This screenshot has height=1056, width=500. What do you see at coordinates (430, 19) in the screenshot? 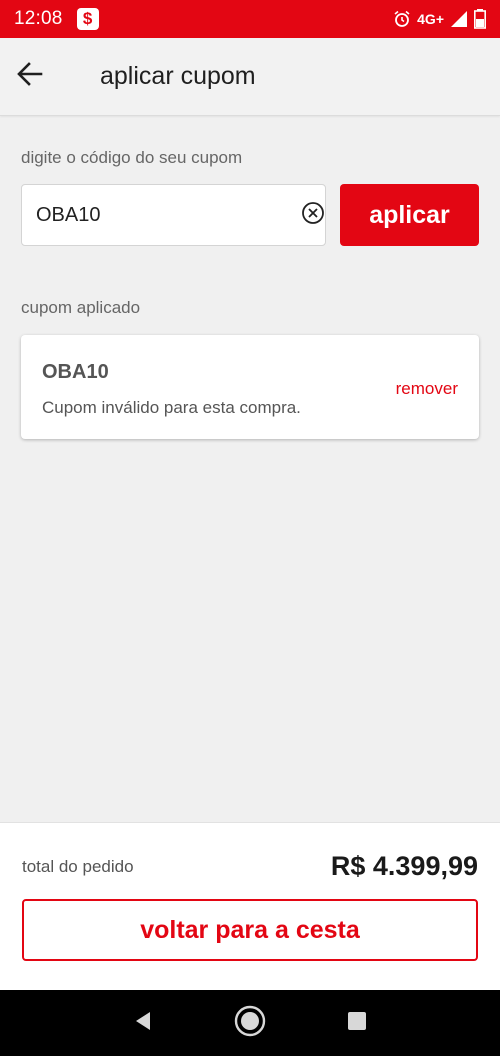
I see `network-type: 4G+` at bounding box center [430, 19].